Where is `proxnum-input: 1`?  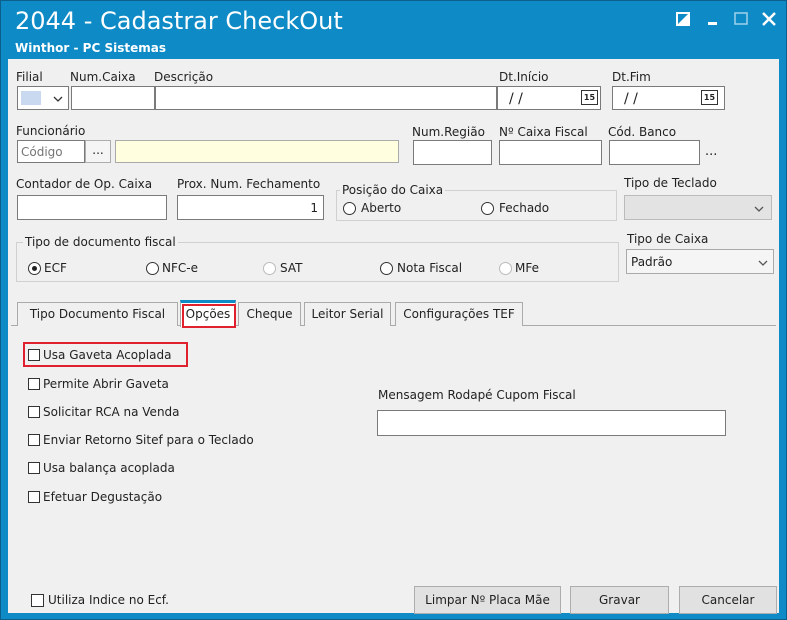
proxnum-input: 1 is located at coordinates (250, 207).